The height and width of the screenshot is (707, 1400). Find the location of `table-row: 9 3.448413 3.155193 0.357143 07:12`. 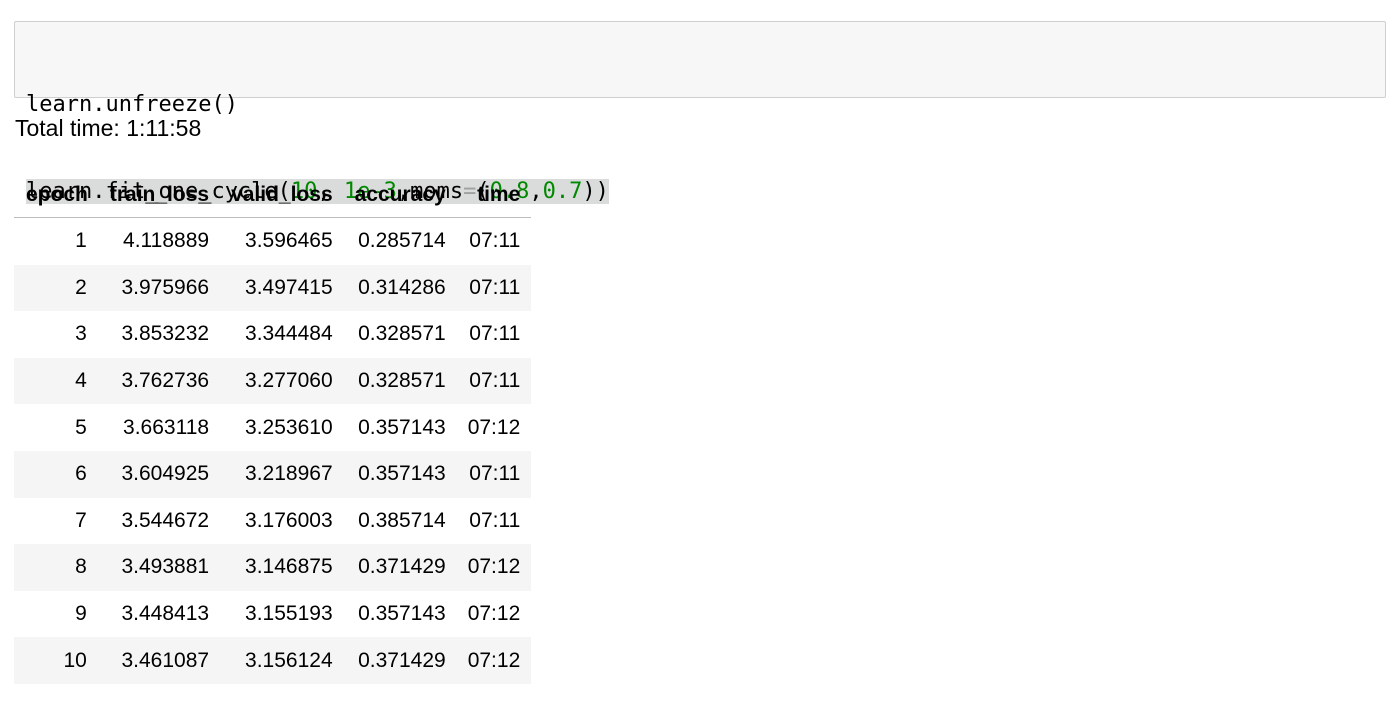

table-row: 9 3.448413 3.155193 0.357143 07:12 is located at coordinates (272, 614).